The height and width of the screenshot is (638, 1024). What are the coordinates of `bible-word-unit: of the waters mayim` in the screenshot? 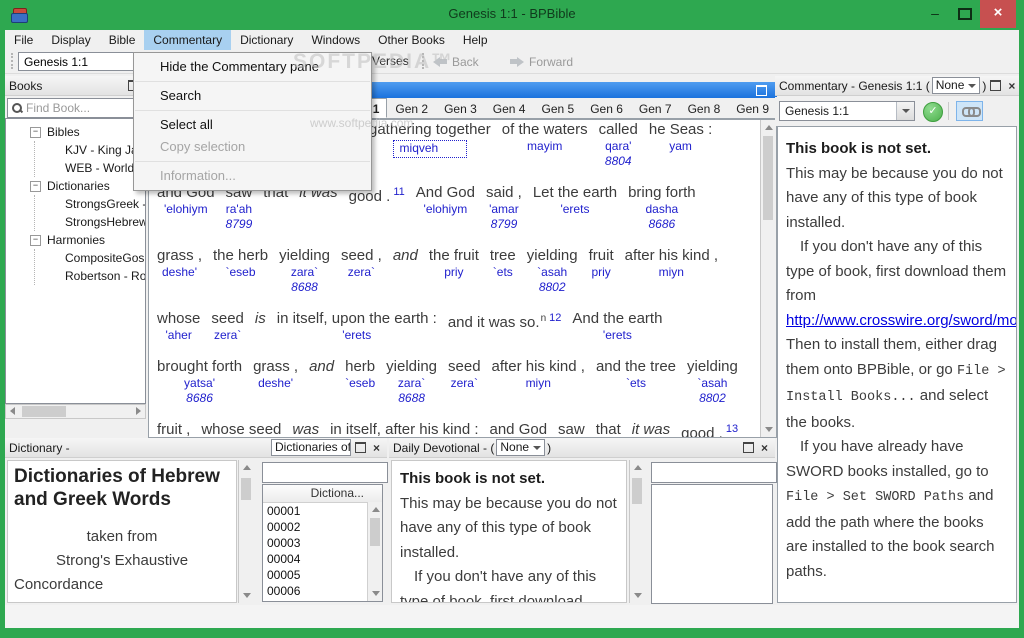 It's located at (545, 137).